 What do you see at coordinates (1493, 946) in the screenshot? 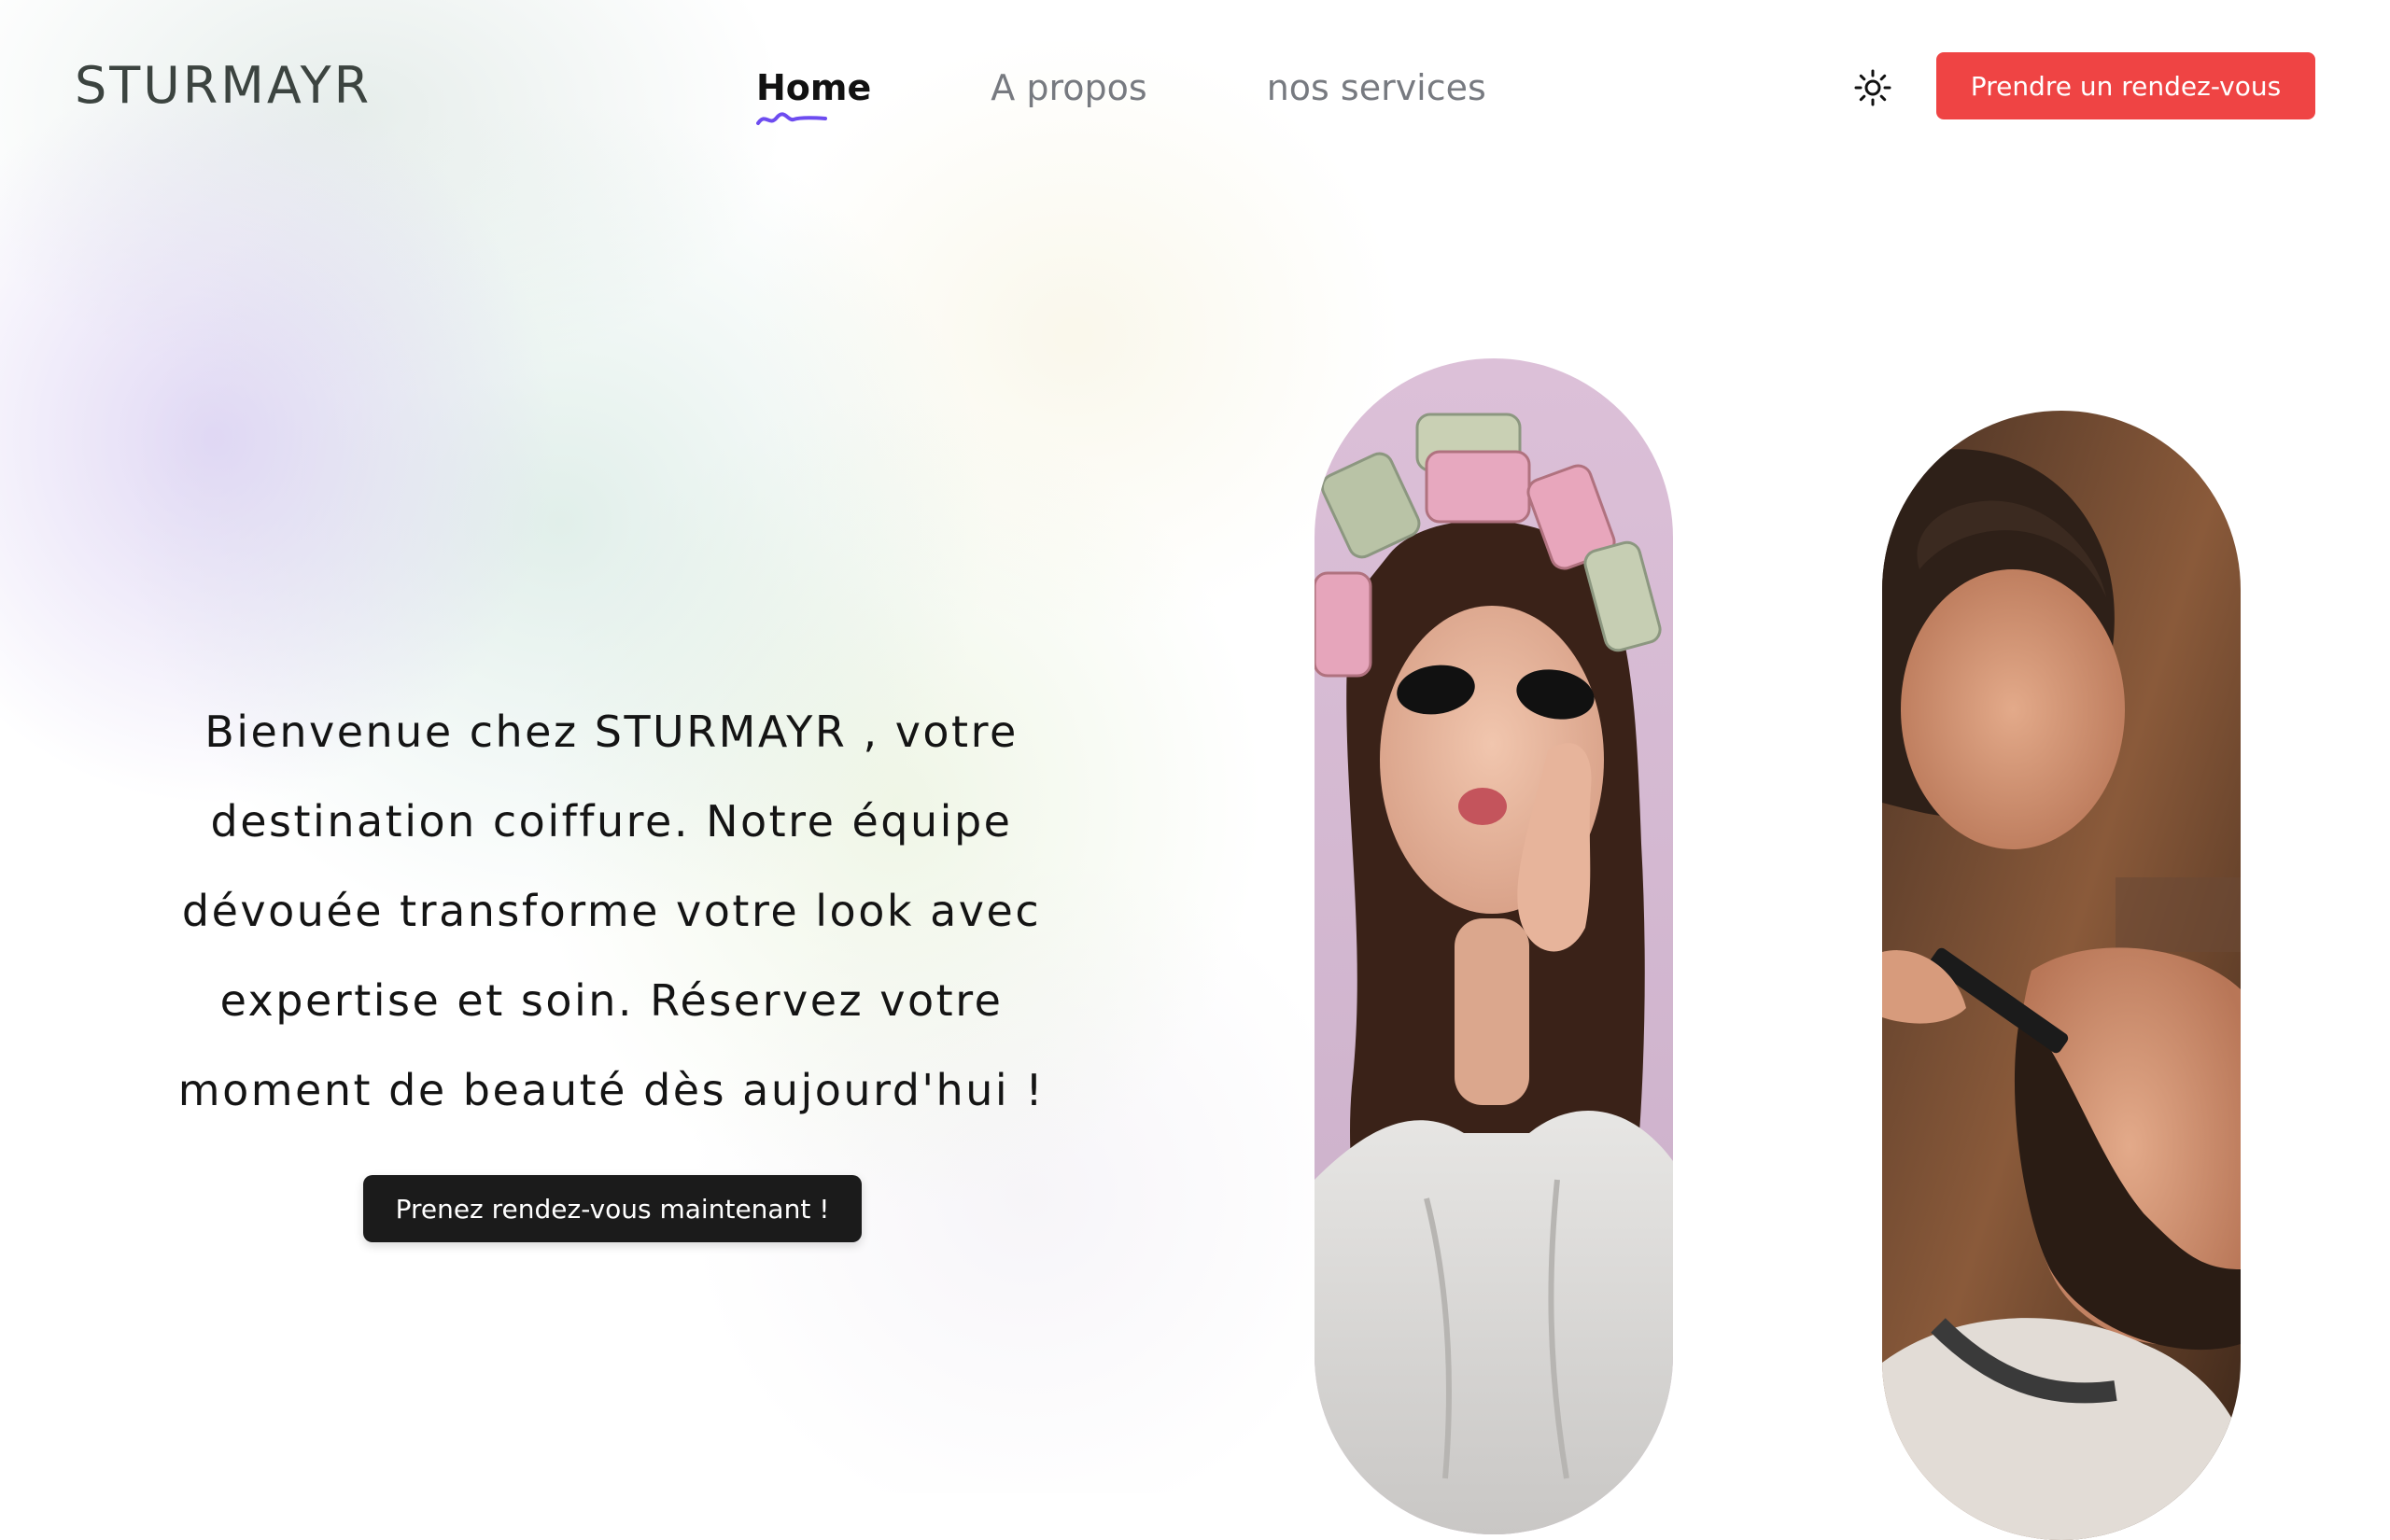
I see `hero-image-woman-hair-rollers` at bounding box center [1493, 946].